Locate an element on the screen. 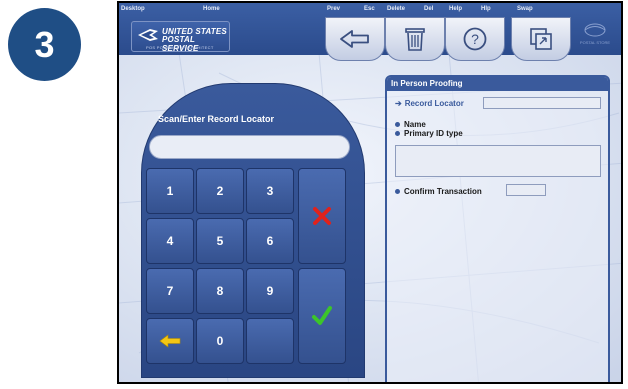 The width and height of the screenshot is (628, 389). primary-id-field is located at coordinates (498, 161).